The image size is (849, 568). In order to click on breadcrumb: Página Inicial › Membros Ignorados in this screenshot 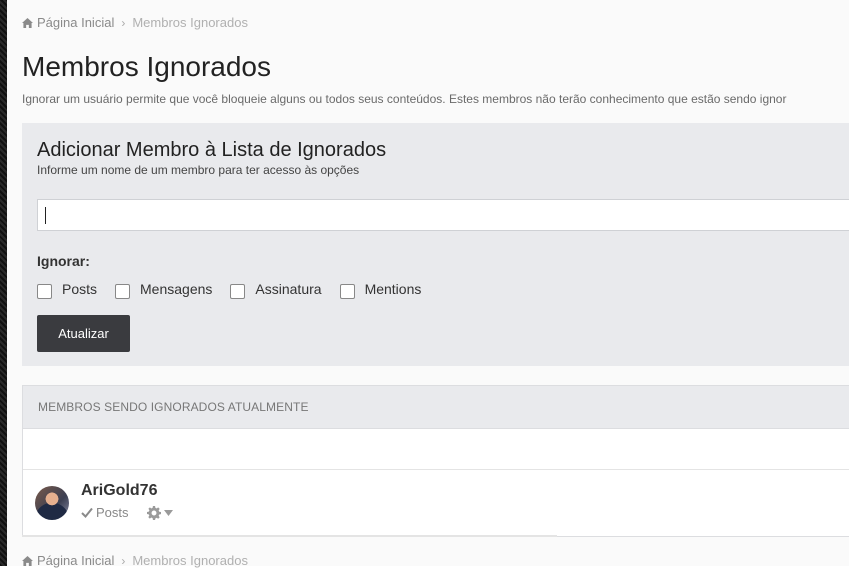, I will do `click(135, 22)`.